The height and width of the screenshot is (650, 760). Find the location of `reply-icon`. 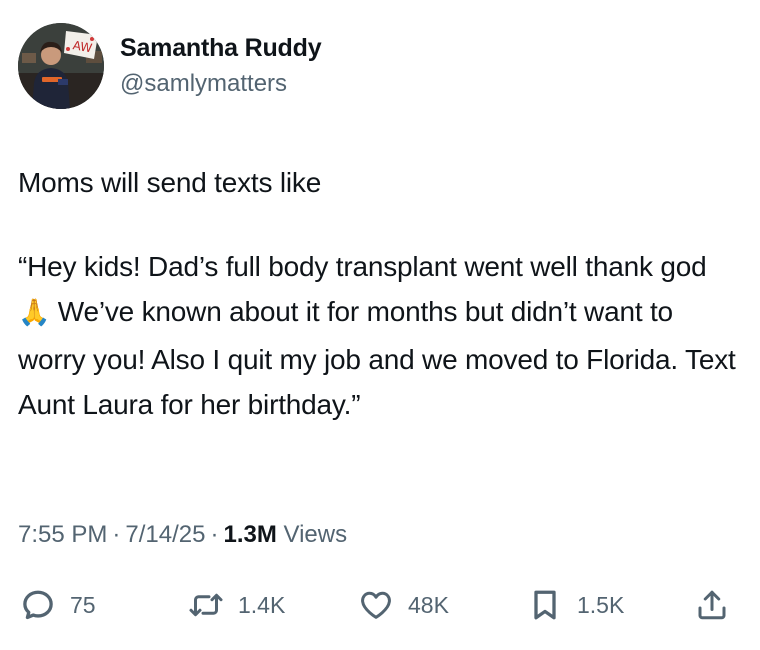

reply-icon is located at coordinates (38, 605).